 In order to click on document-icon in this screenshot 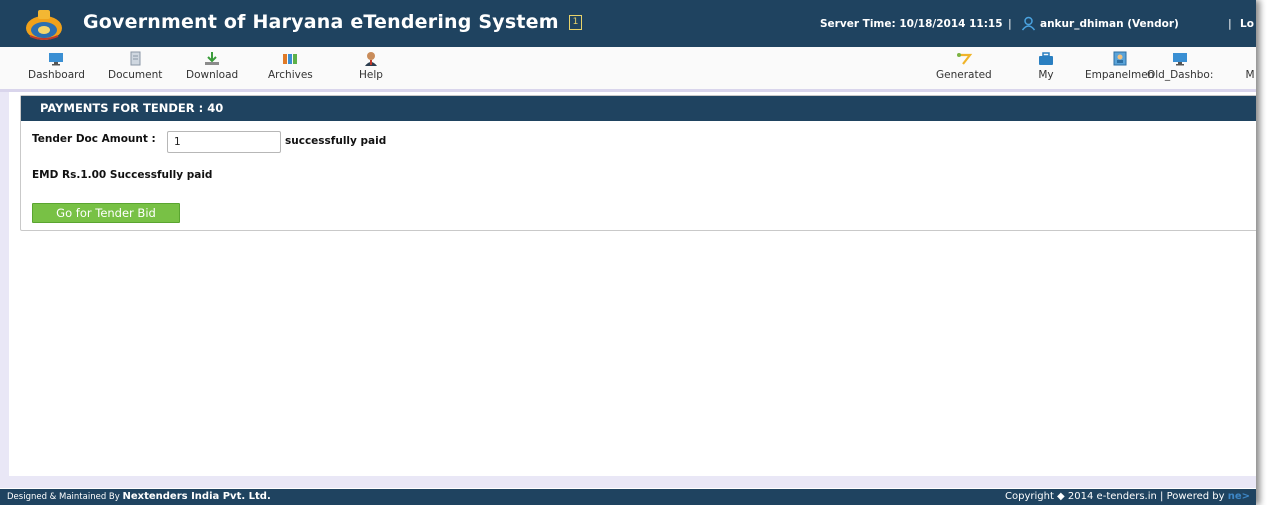, I will do `click(135, 58)`.